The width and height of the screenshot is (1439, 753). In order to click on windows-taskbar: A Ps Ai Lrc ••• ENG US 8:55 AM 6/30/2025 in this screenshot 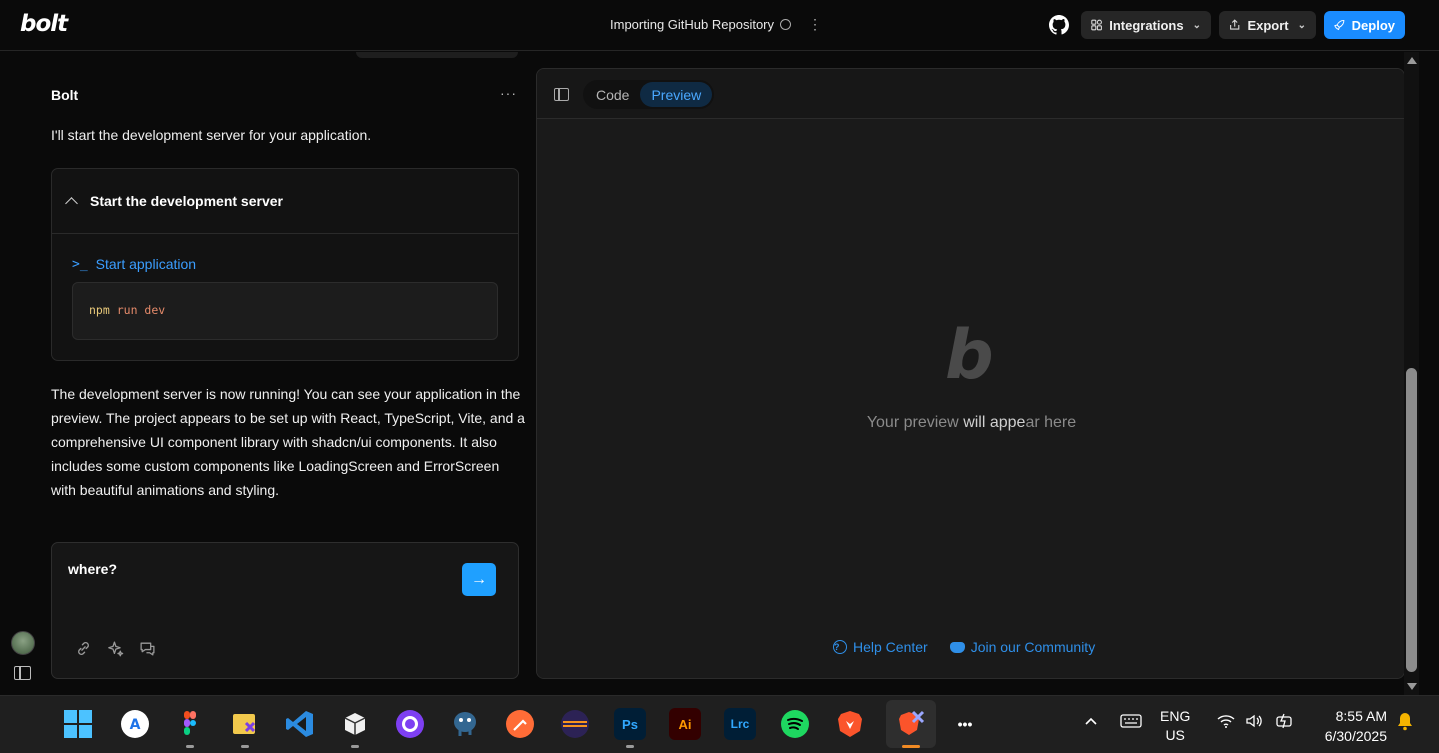, I will do `click(719, 724)`.